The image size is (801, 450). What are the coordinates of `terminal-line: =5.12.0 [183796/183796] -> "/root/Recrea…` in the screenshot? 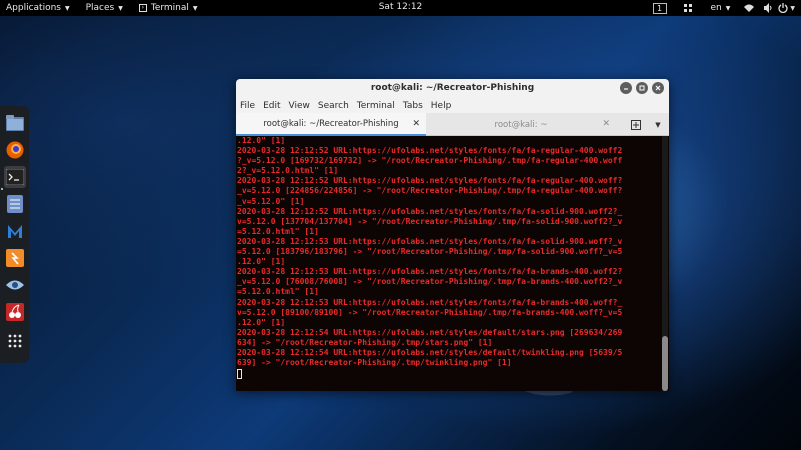 It's located at (430, 252).